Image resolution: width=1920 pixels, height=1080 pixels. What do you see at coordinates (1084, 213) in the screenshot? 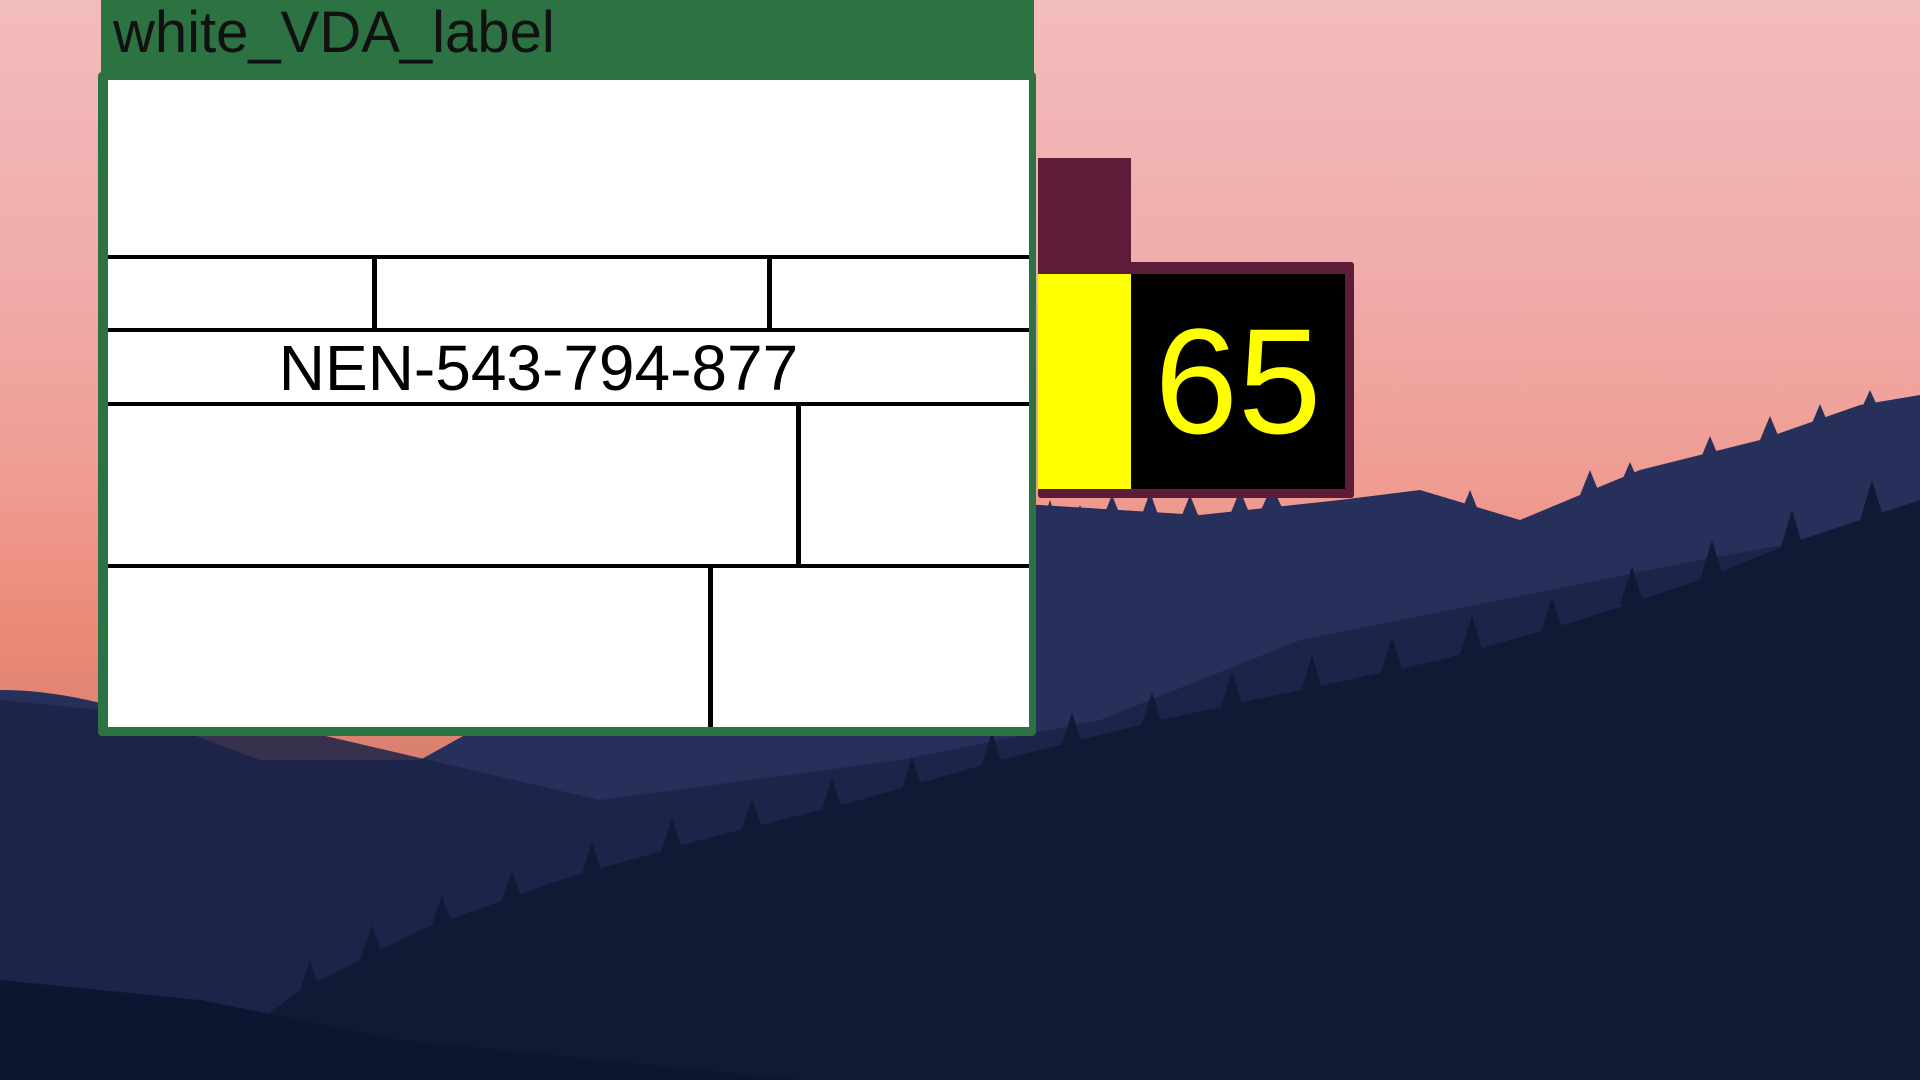
I see `counter-tab` at bounding box center [1084, 213].